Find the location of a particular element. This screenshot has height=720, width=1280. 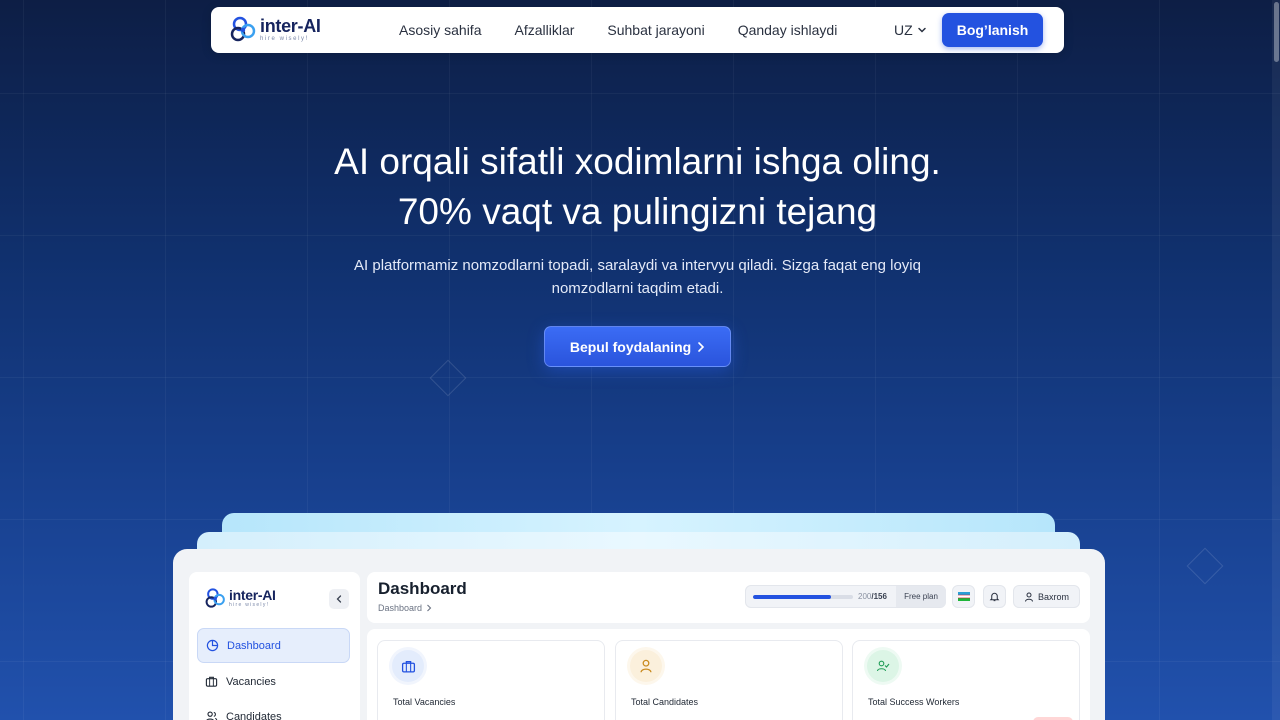

sidebar-item-label: Candidates is located at coordinates (254, 715).